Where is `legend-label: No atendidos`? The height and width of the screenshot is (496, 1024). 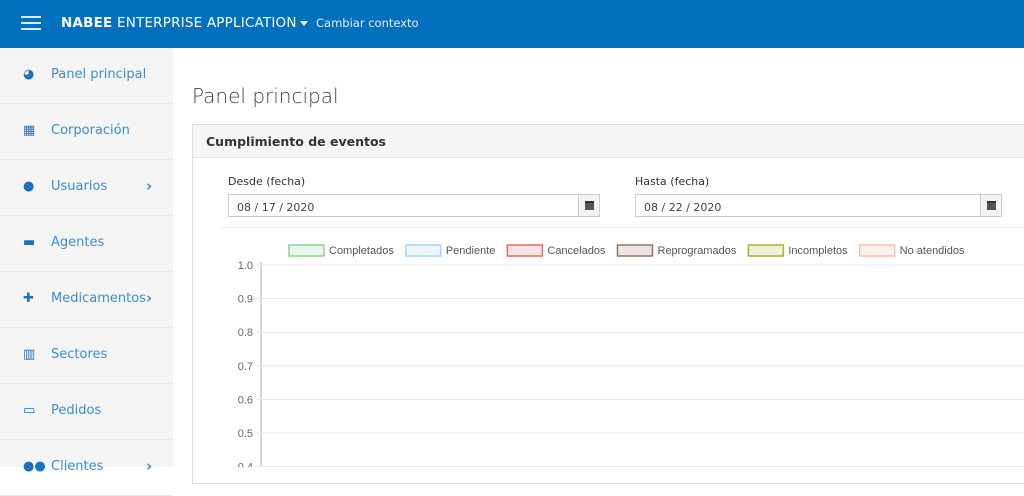 legend-label: No atendidos is located at coordinates (932, 251).